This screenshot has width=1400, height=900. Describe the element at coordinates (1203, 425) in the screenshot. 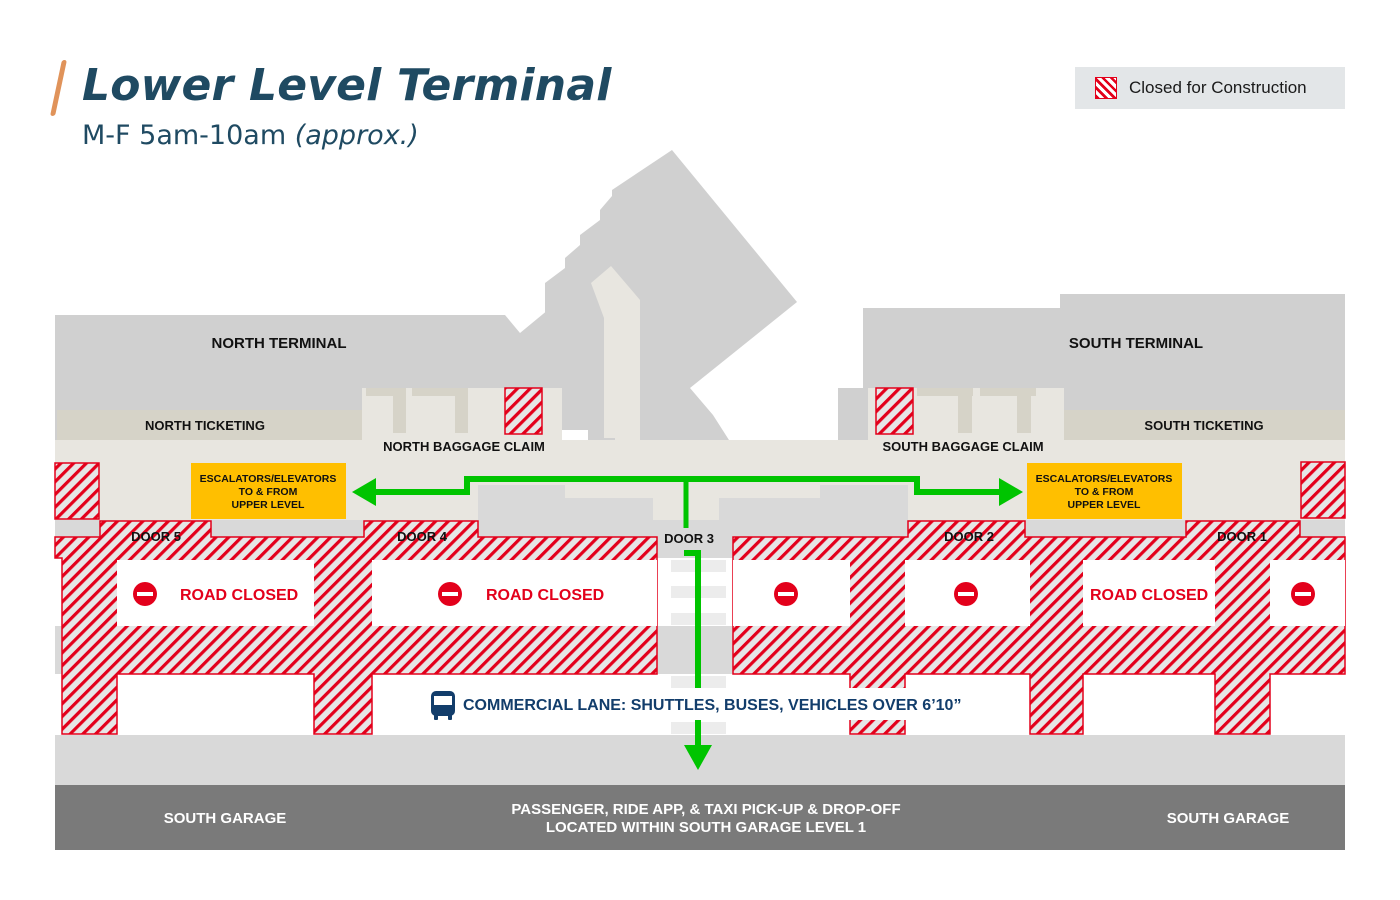

I see `south-ticketing-label: SOUTH TICKETING` at that location.